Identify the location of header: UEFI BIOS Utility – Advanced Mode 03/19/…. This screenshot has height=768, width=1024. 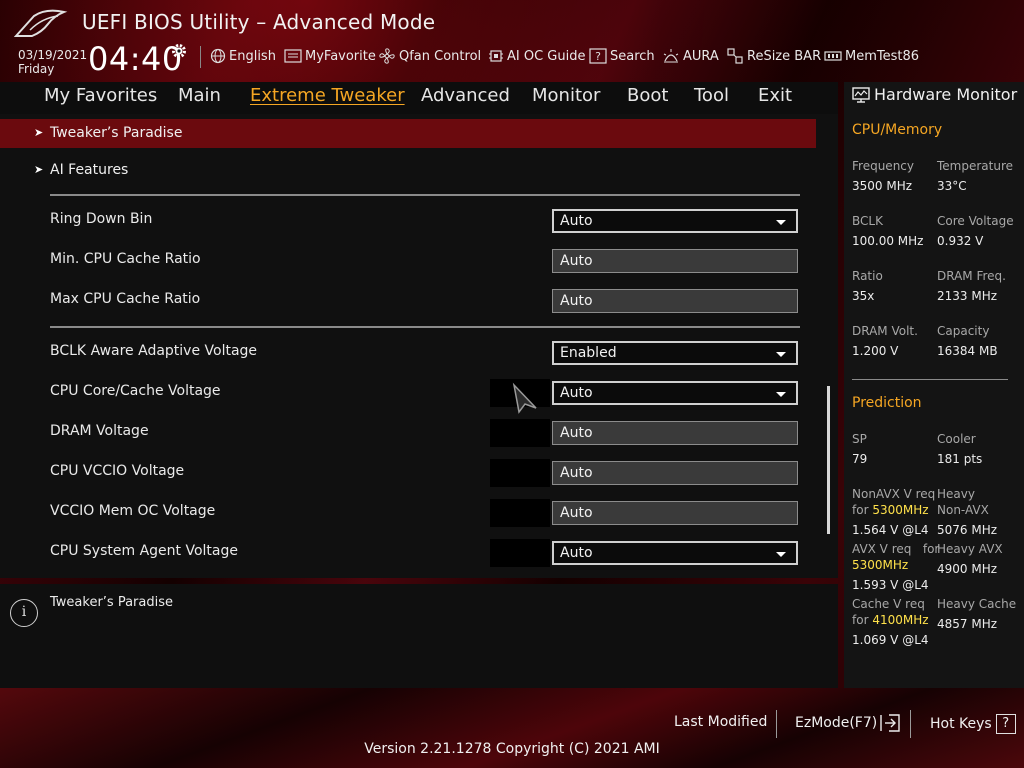
(512, 41).